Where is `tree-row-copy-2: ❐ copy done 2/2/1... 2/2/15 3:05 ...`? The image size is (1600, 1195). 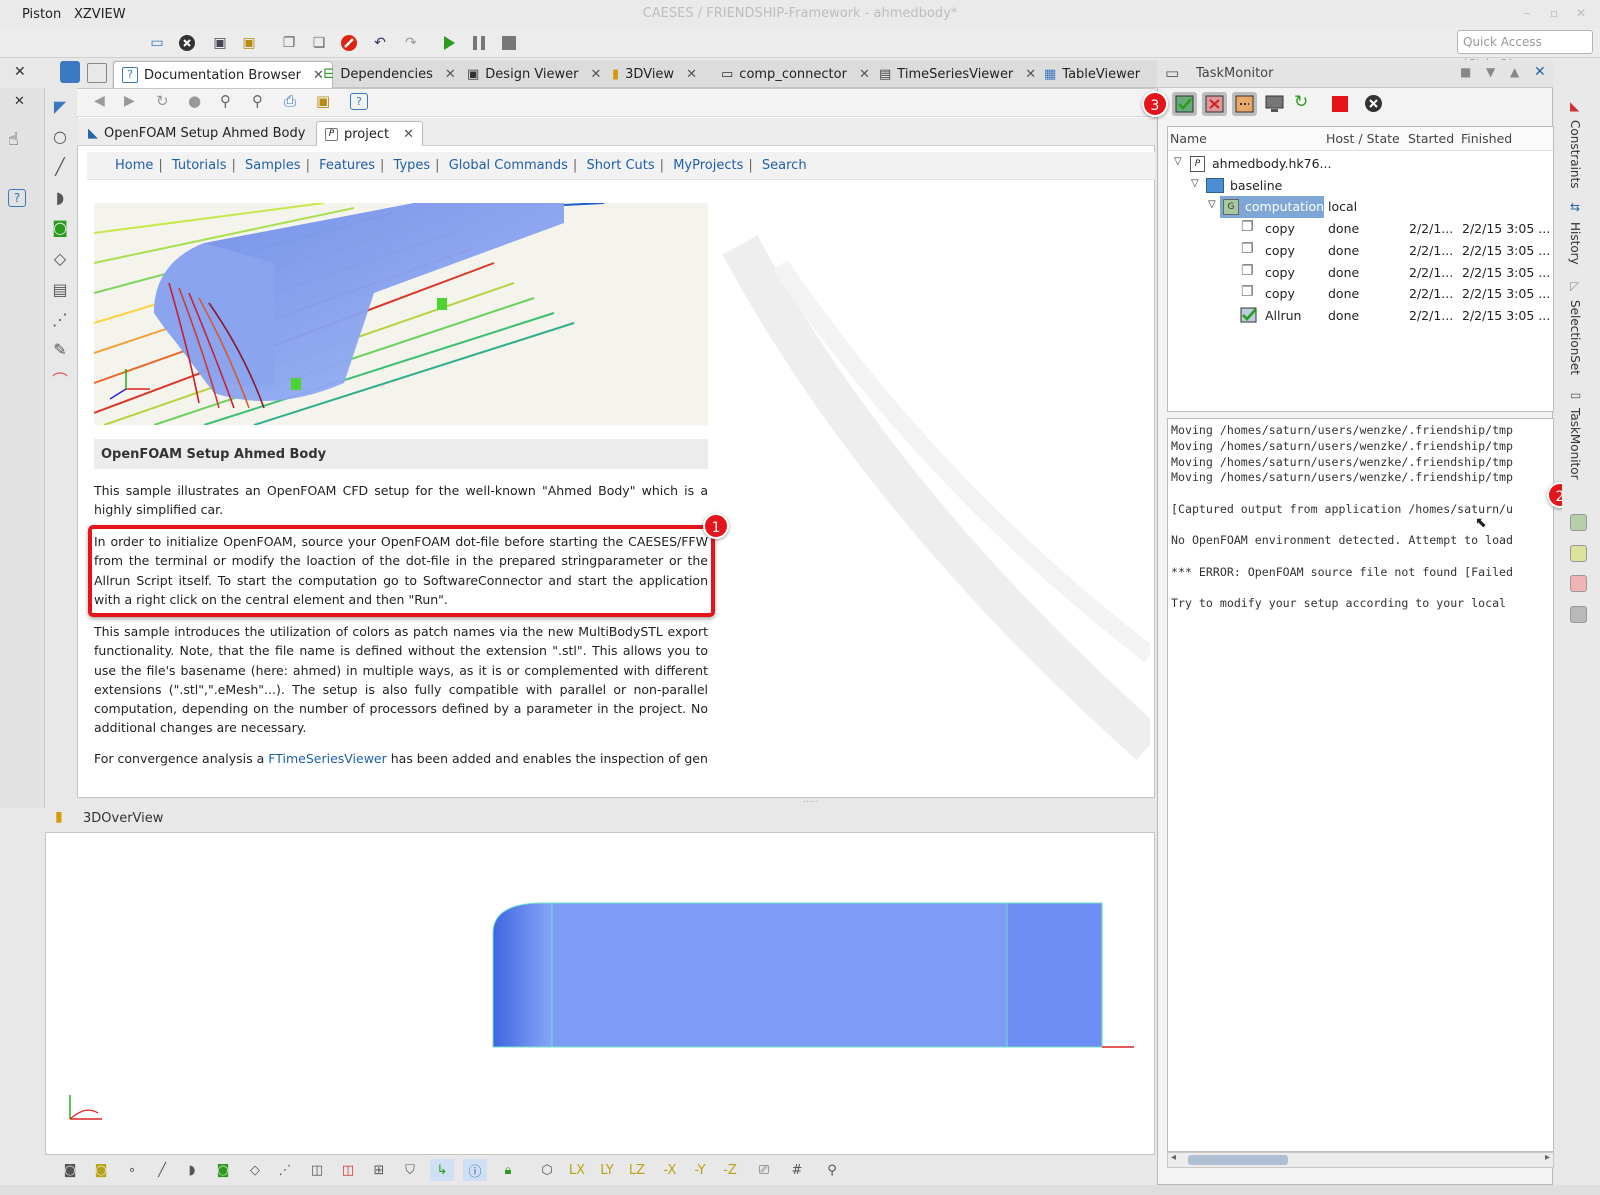
tree-row-copy-2: ❐ copy done 2/2/1... 2/2/15 3:05 ... is located at coordinates (1360, 251).